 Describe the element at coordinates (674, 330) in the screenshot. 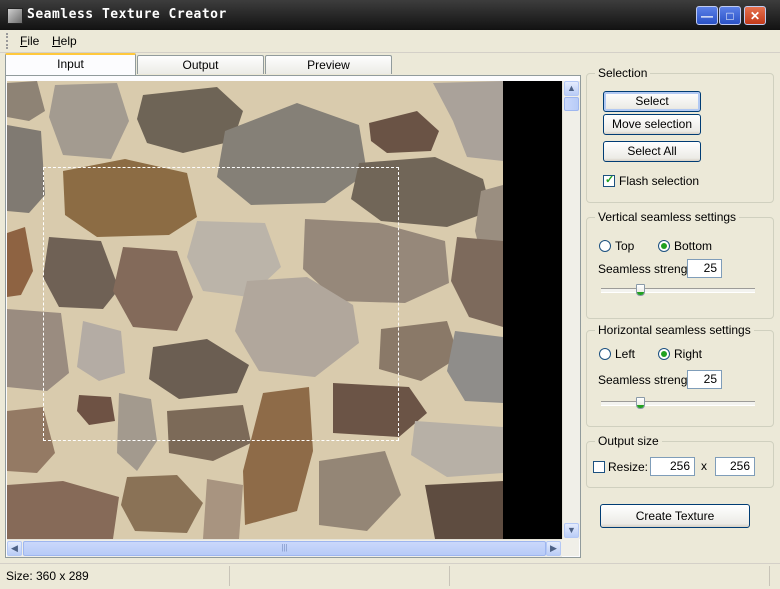

I see `horizontal-group-title: Horizontal seamless settings` at that location.